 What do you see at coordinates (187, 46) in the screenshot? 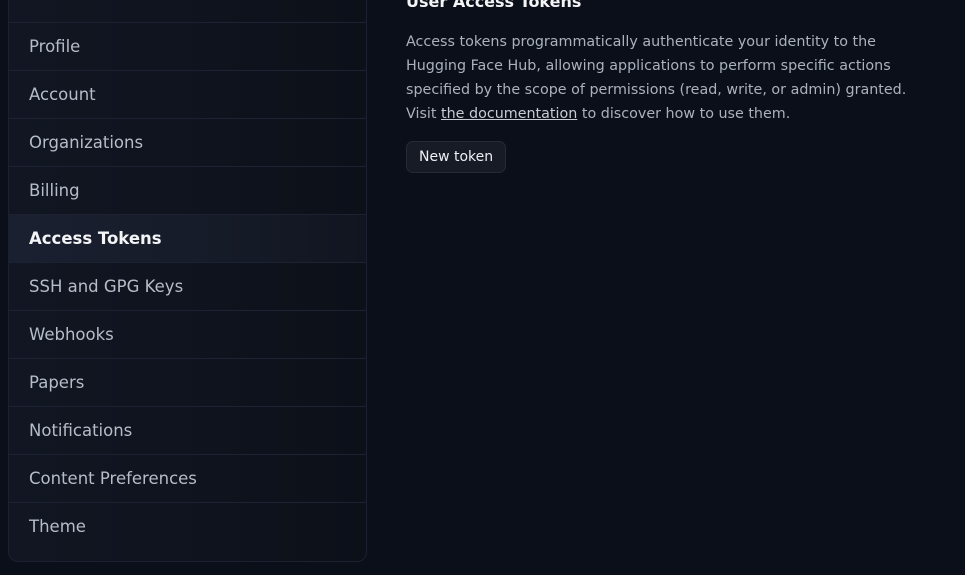
I see `sidebar-item-profile: Profile` at bounding box center [187, 46].